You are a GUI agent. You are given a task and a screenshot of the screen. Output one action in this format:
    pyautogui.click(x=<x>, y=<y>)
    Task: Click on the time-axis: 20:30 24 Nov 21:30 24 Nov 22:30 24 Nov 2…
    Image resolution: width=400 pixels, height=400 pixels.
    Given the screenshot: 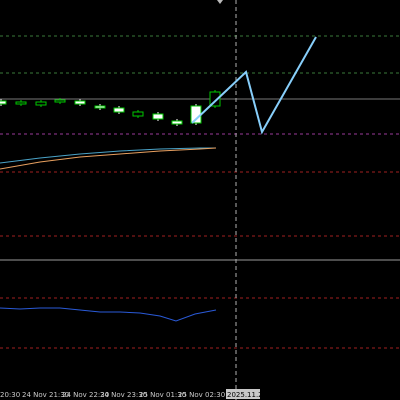 What is the action you would take?
    pyautogui.click(x=112, y=395)
    